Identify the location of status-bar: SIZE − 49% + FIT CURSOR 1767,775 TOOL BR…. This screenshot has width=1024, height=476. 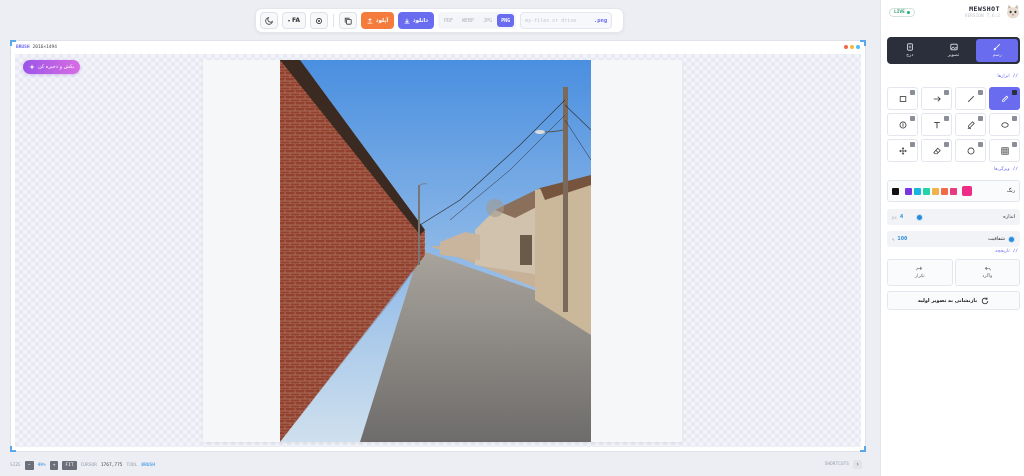
(438, 465).